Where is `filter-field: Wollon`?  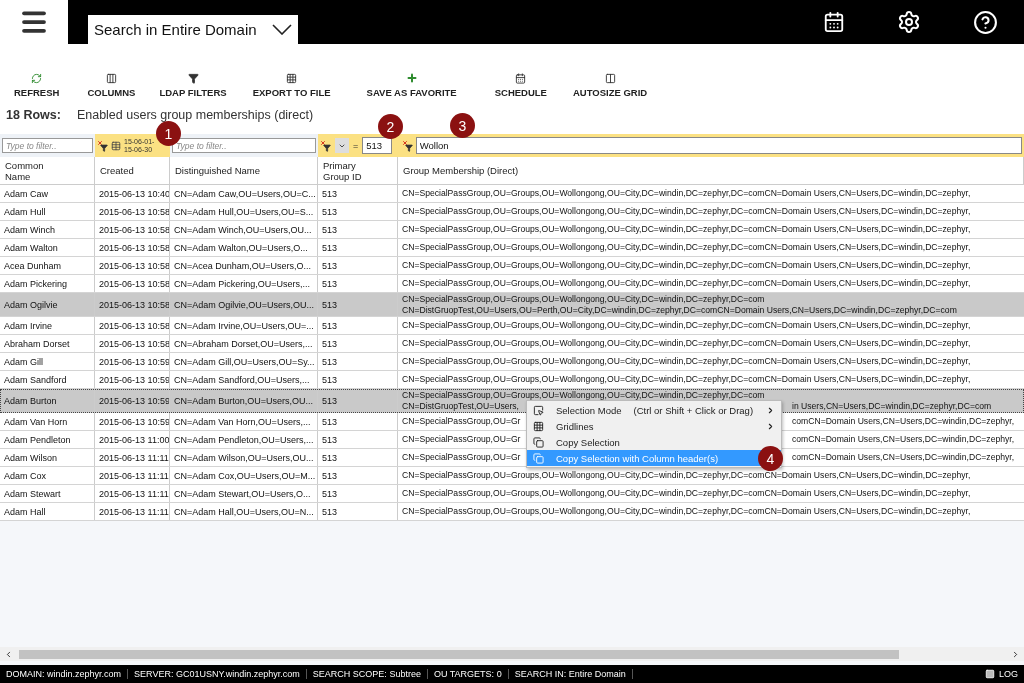
filter-field: Wollon is located at coordinates (718, 145).